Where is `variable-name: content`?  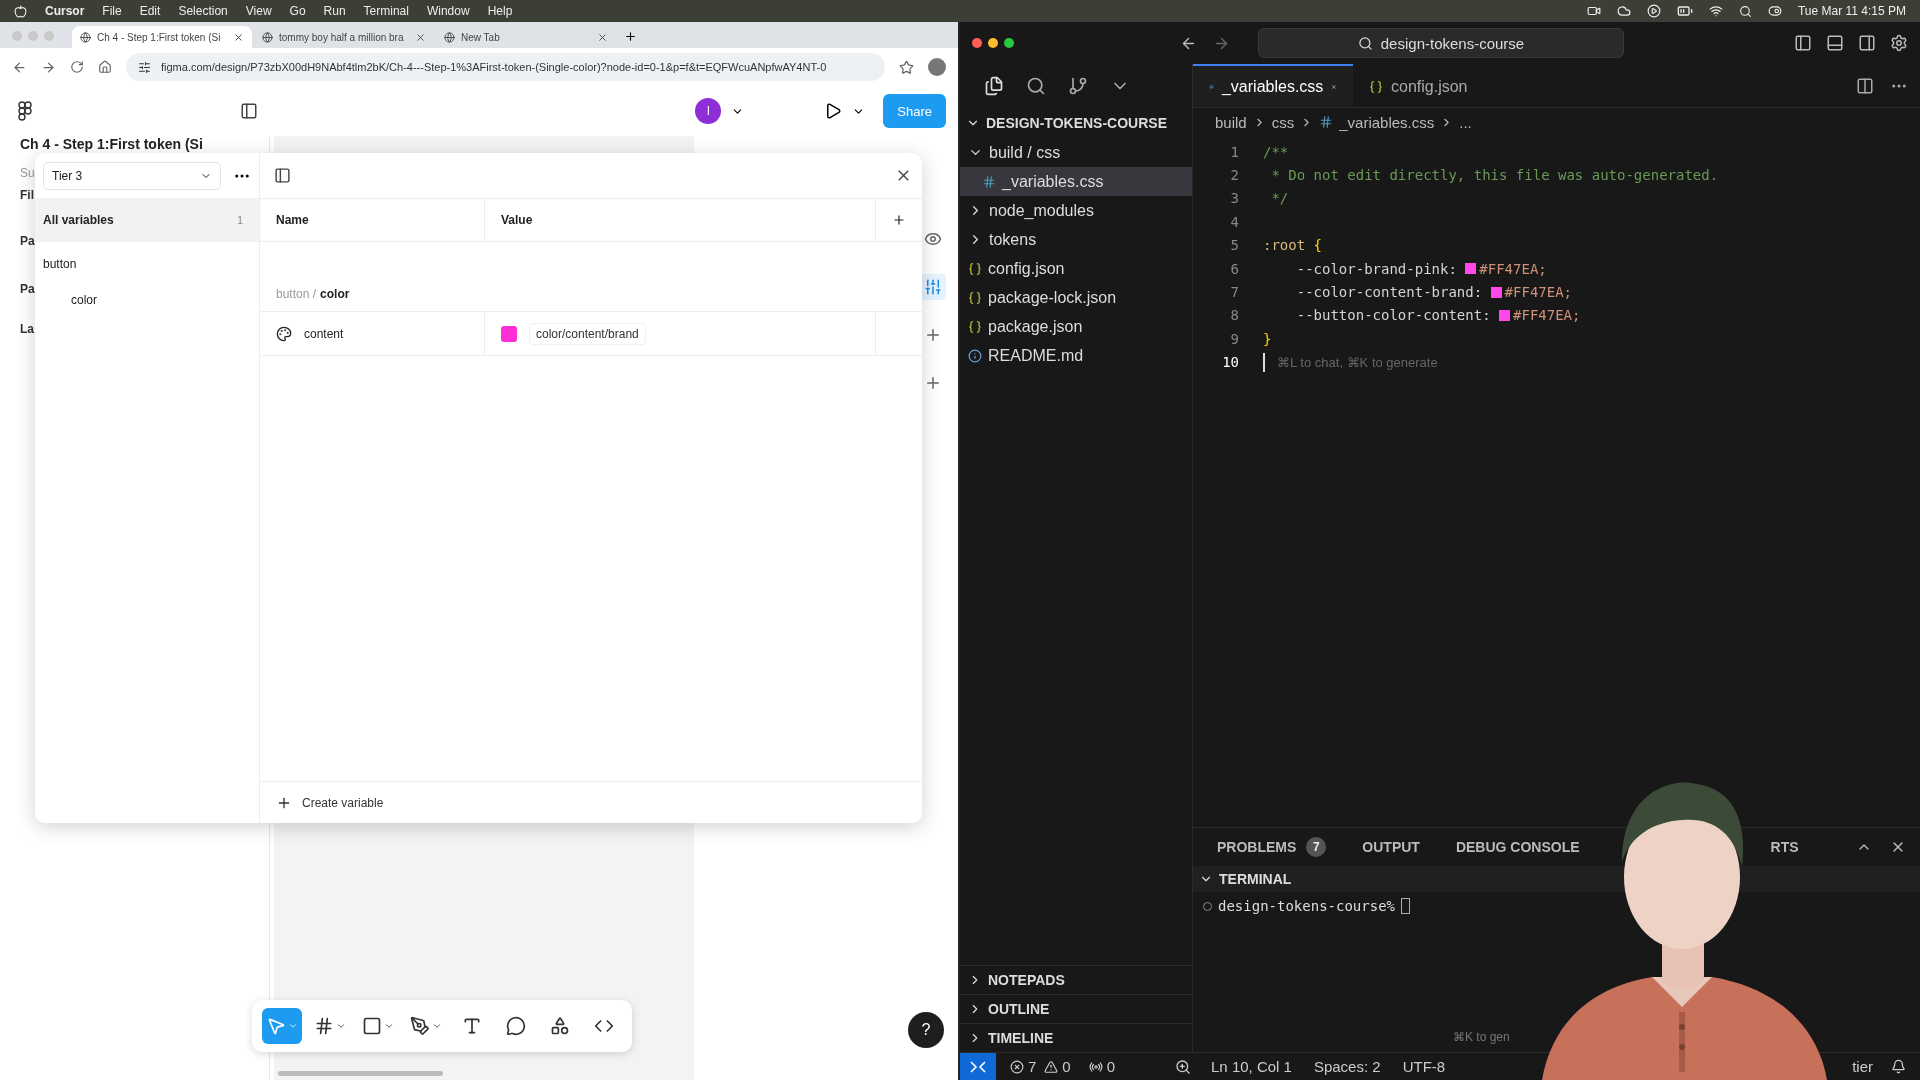 variable-name: content is located at coordinates (324, 333).